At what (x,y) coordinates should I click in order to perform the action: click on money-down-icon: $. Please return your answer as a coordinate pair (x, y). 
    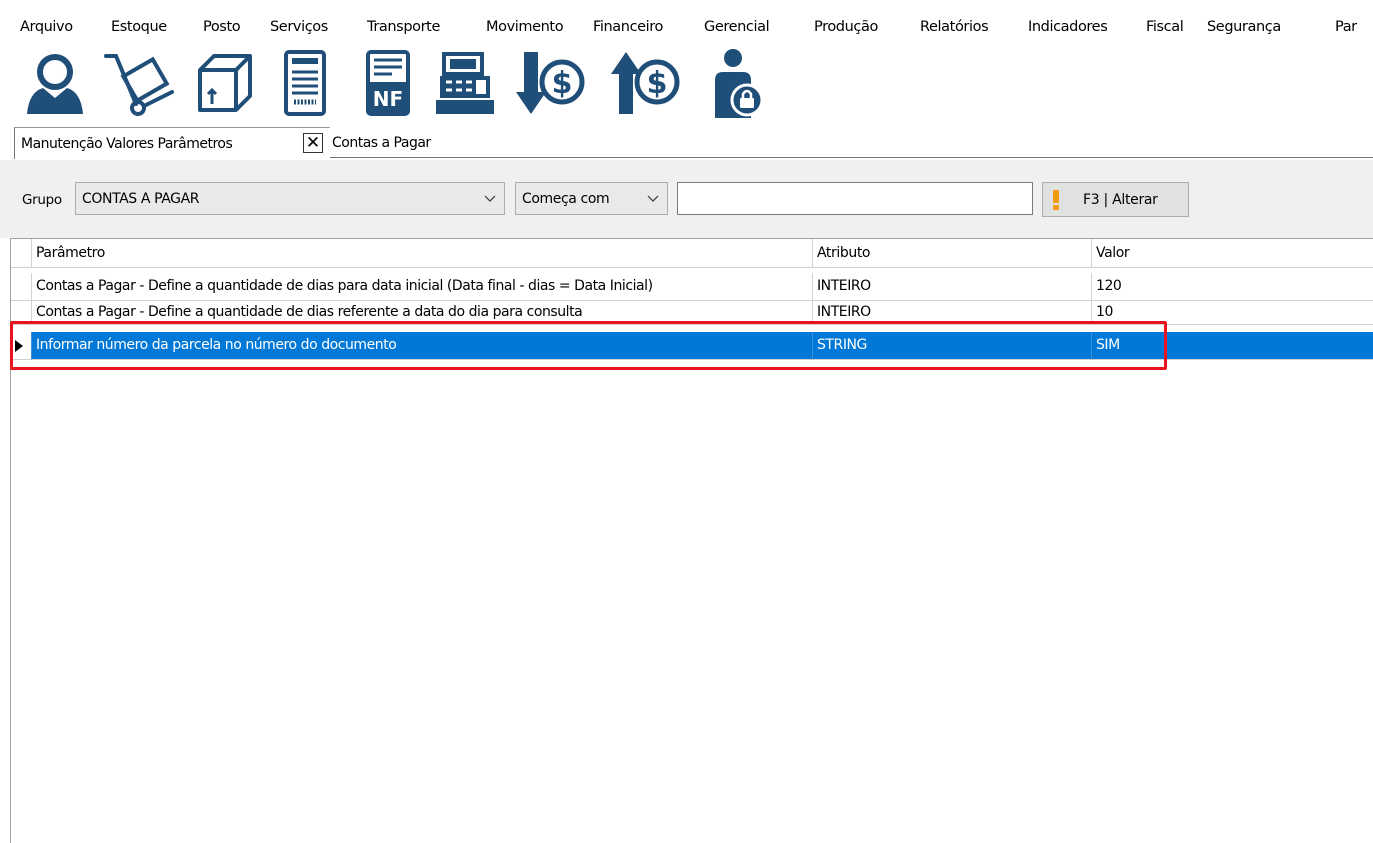
    Looking at the image, I should click on (550, 83).